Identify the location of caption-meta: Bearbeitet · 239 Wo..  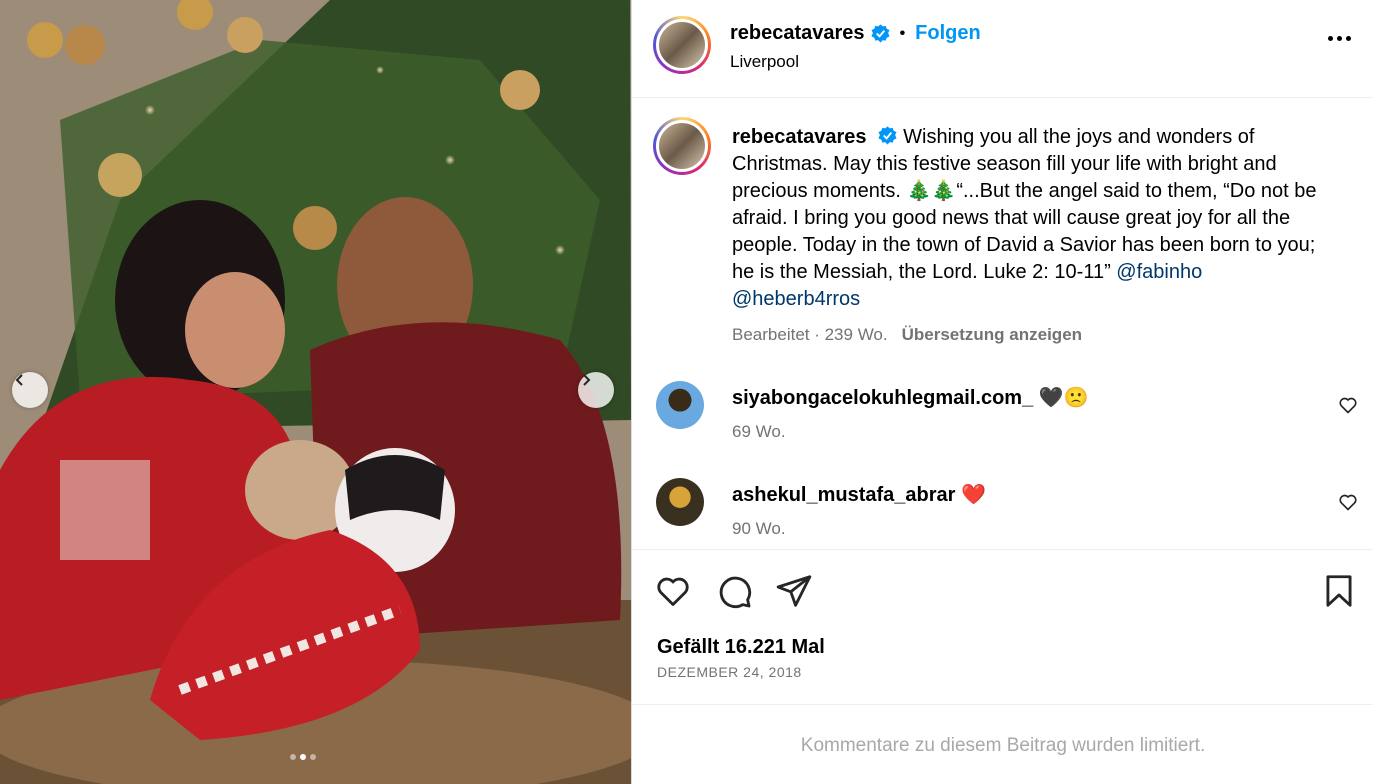
(810, 334).